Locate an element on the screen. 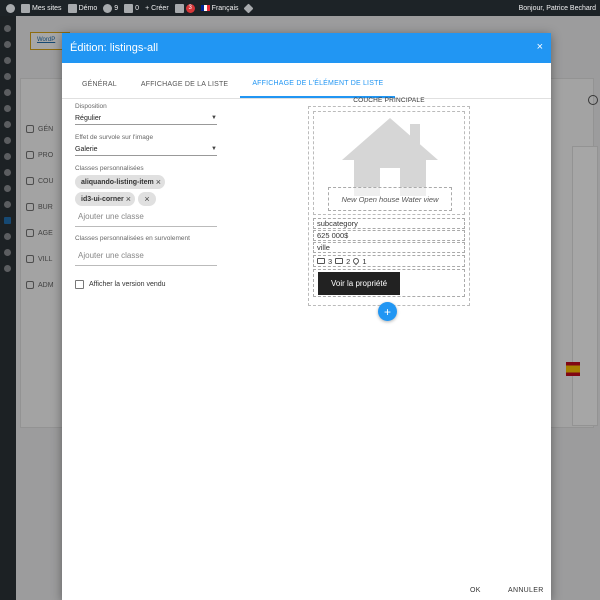  class-chip: aliquando-listing-item × is located at coordinates (120, 182).